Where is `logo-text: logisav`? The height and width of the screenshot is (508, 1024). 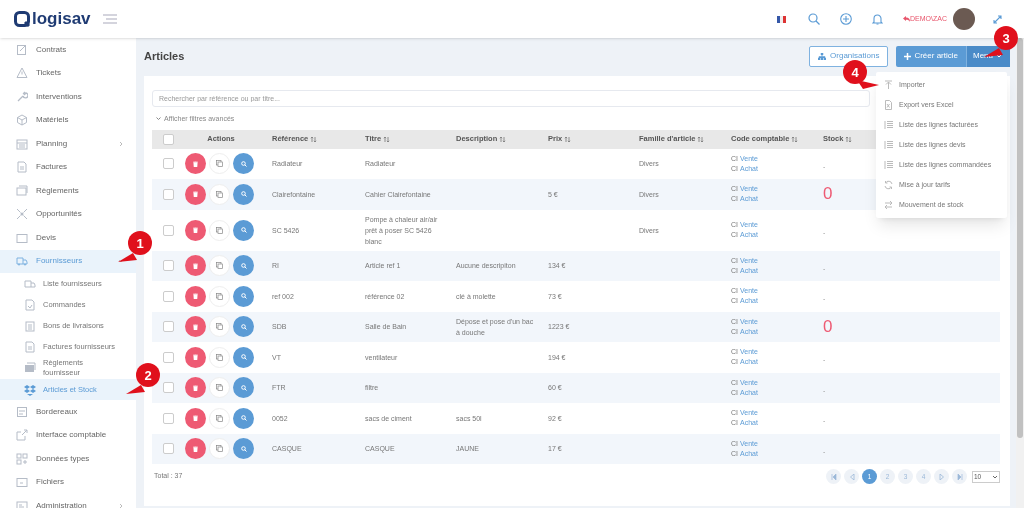 logo-text: logisav is located at coordinates (61, 19).